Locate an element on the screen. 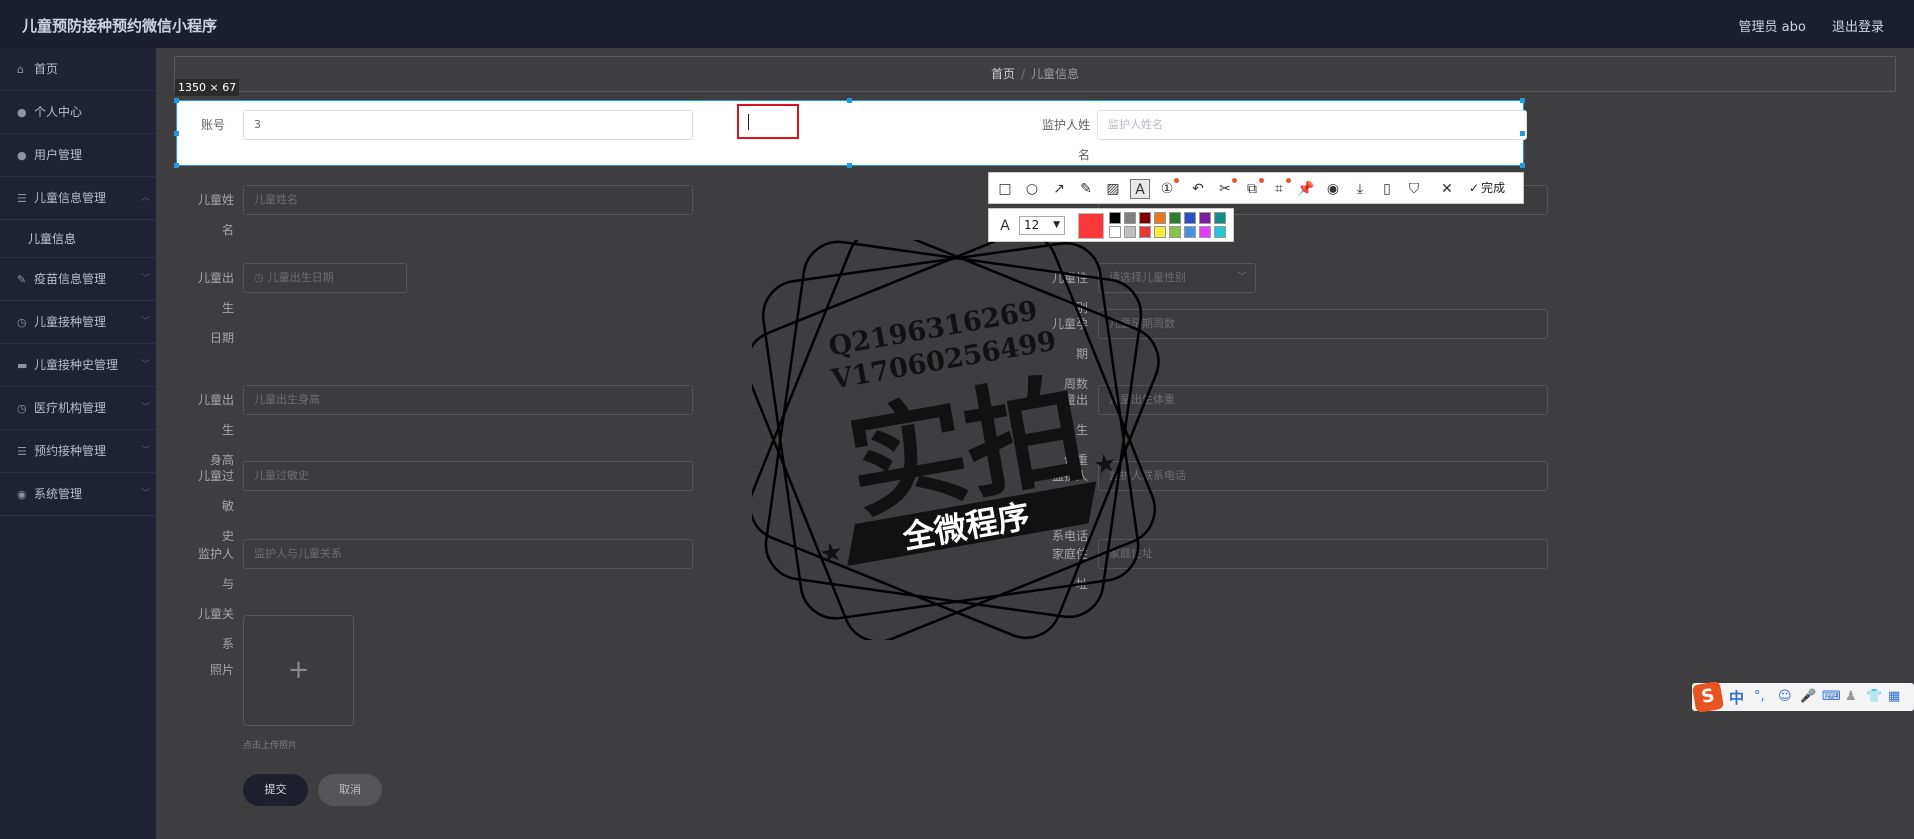  ime-toolbar: S 中 °, ☺ 🎤 ⌨ ♟ 👕 ▦ is located at coordinates (1802, 697).